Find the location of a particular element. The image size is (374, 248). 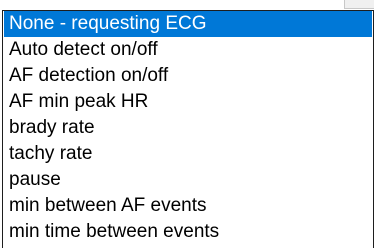

option-min-time-between-events: min time between events is located at coordinates (188, 232).